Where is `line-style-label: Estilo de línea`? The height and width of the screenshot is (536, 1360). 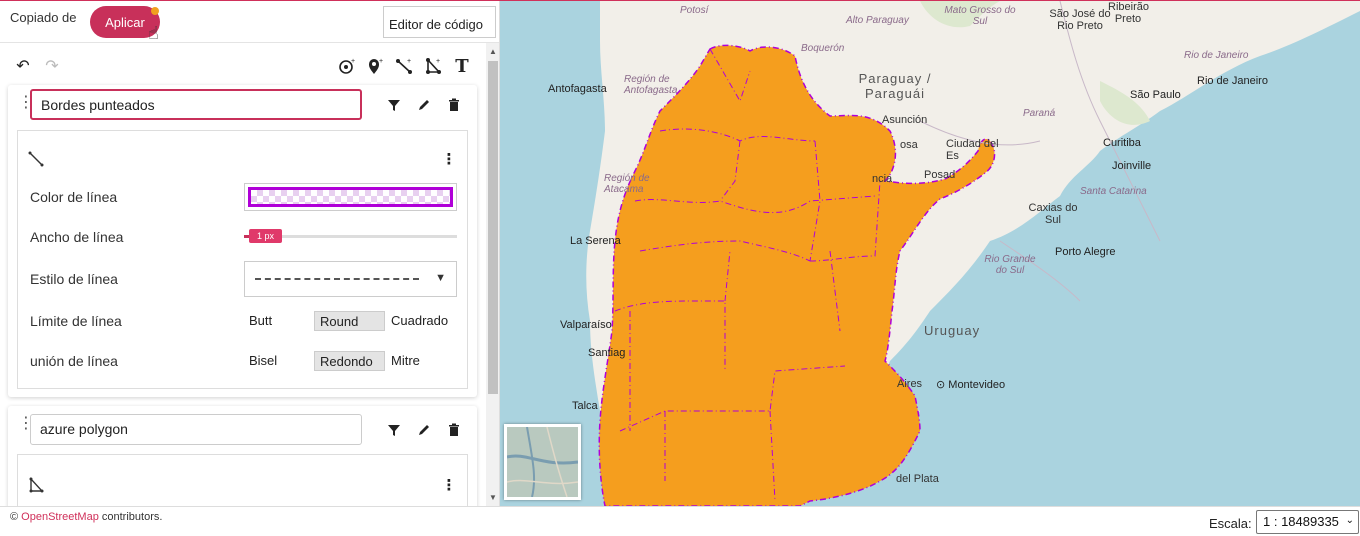
line-style-label: Estilo de línea is located at coordinates (74, 279).